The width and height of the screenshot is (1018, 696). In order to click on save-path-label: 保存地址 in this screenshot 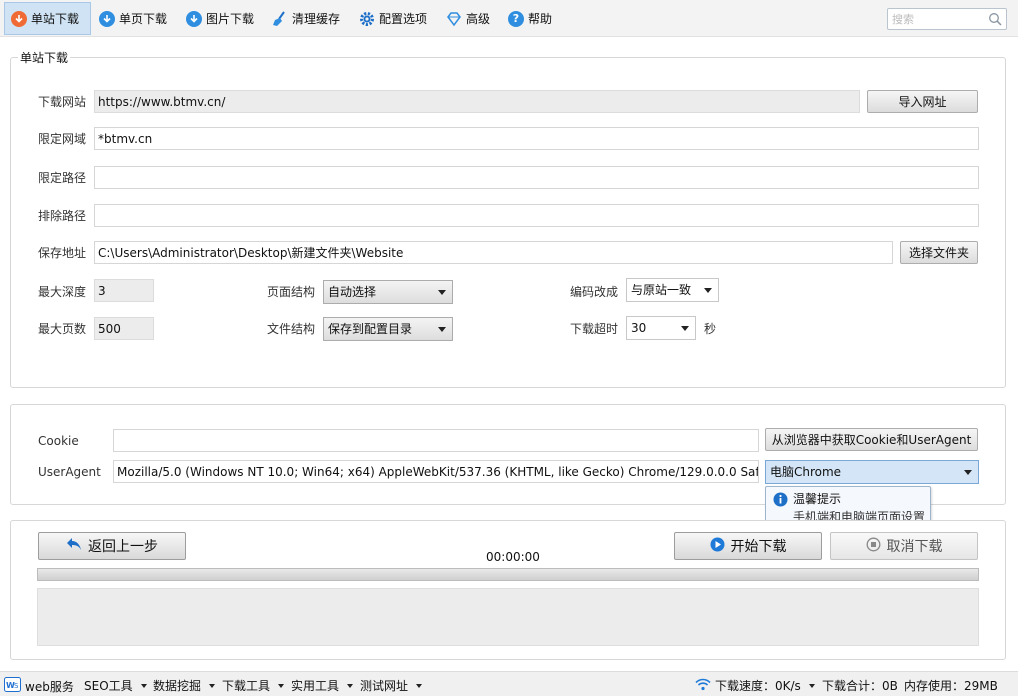, I will do `click(62, 253)`.